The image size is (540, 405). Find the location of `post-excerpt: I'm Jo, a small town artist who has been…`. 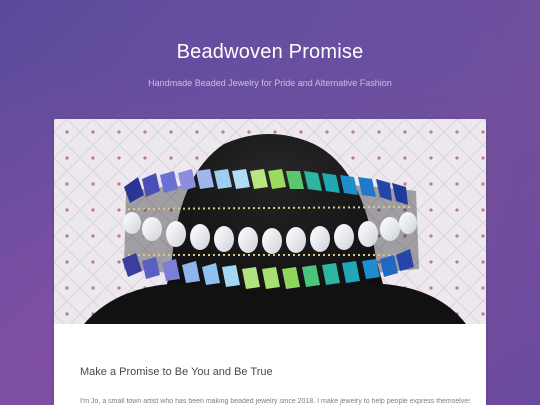

post-excerpt: I'm Jo, a small town artist who has been… is located at coordinates (275, 401).